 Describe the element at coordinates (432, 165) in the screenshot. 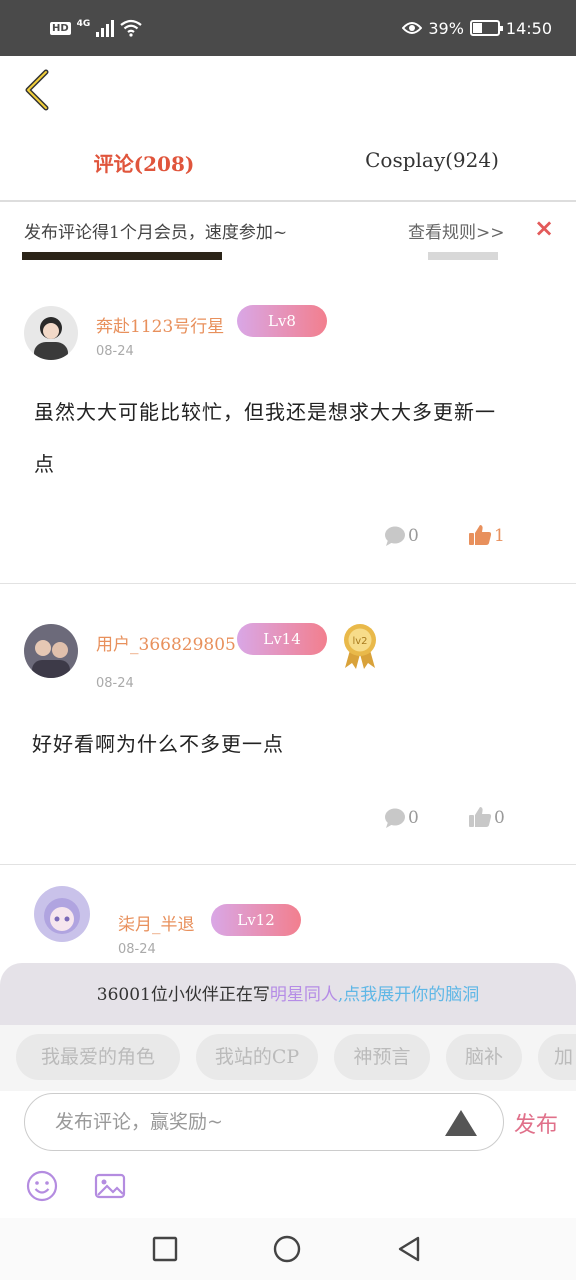

I see `tab-cosplay: Cosplay(924)` at that location.